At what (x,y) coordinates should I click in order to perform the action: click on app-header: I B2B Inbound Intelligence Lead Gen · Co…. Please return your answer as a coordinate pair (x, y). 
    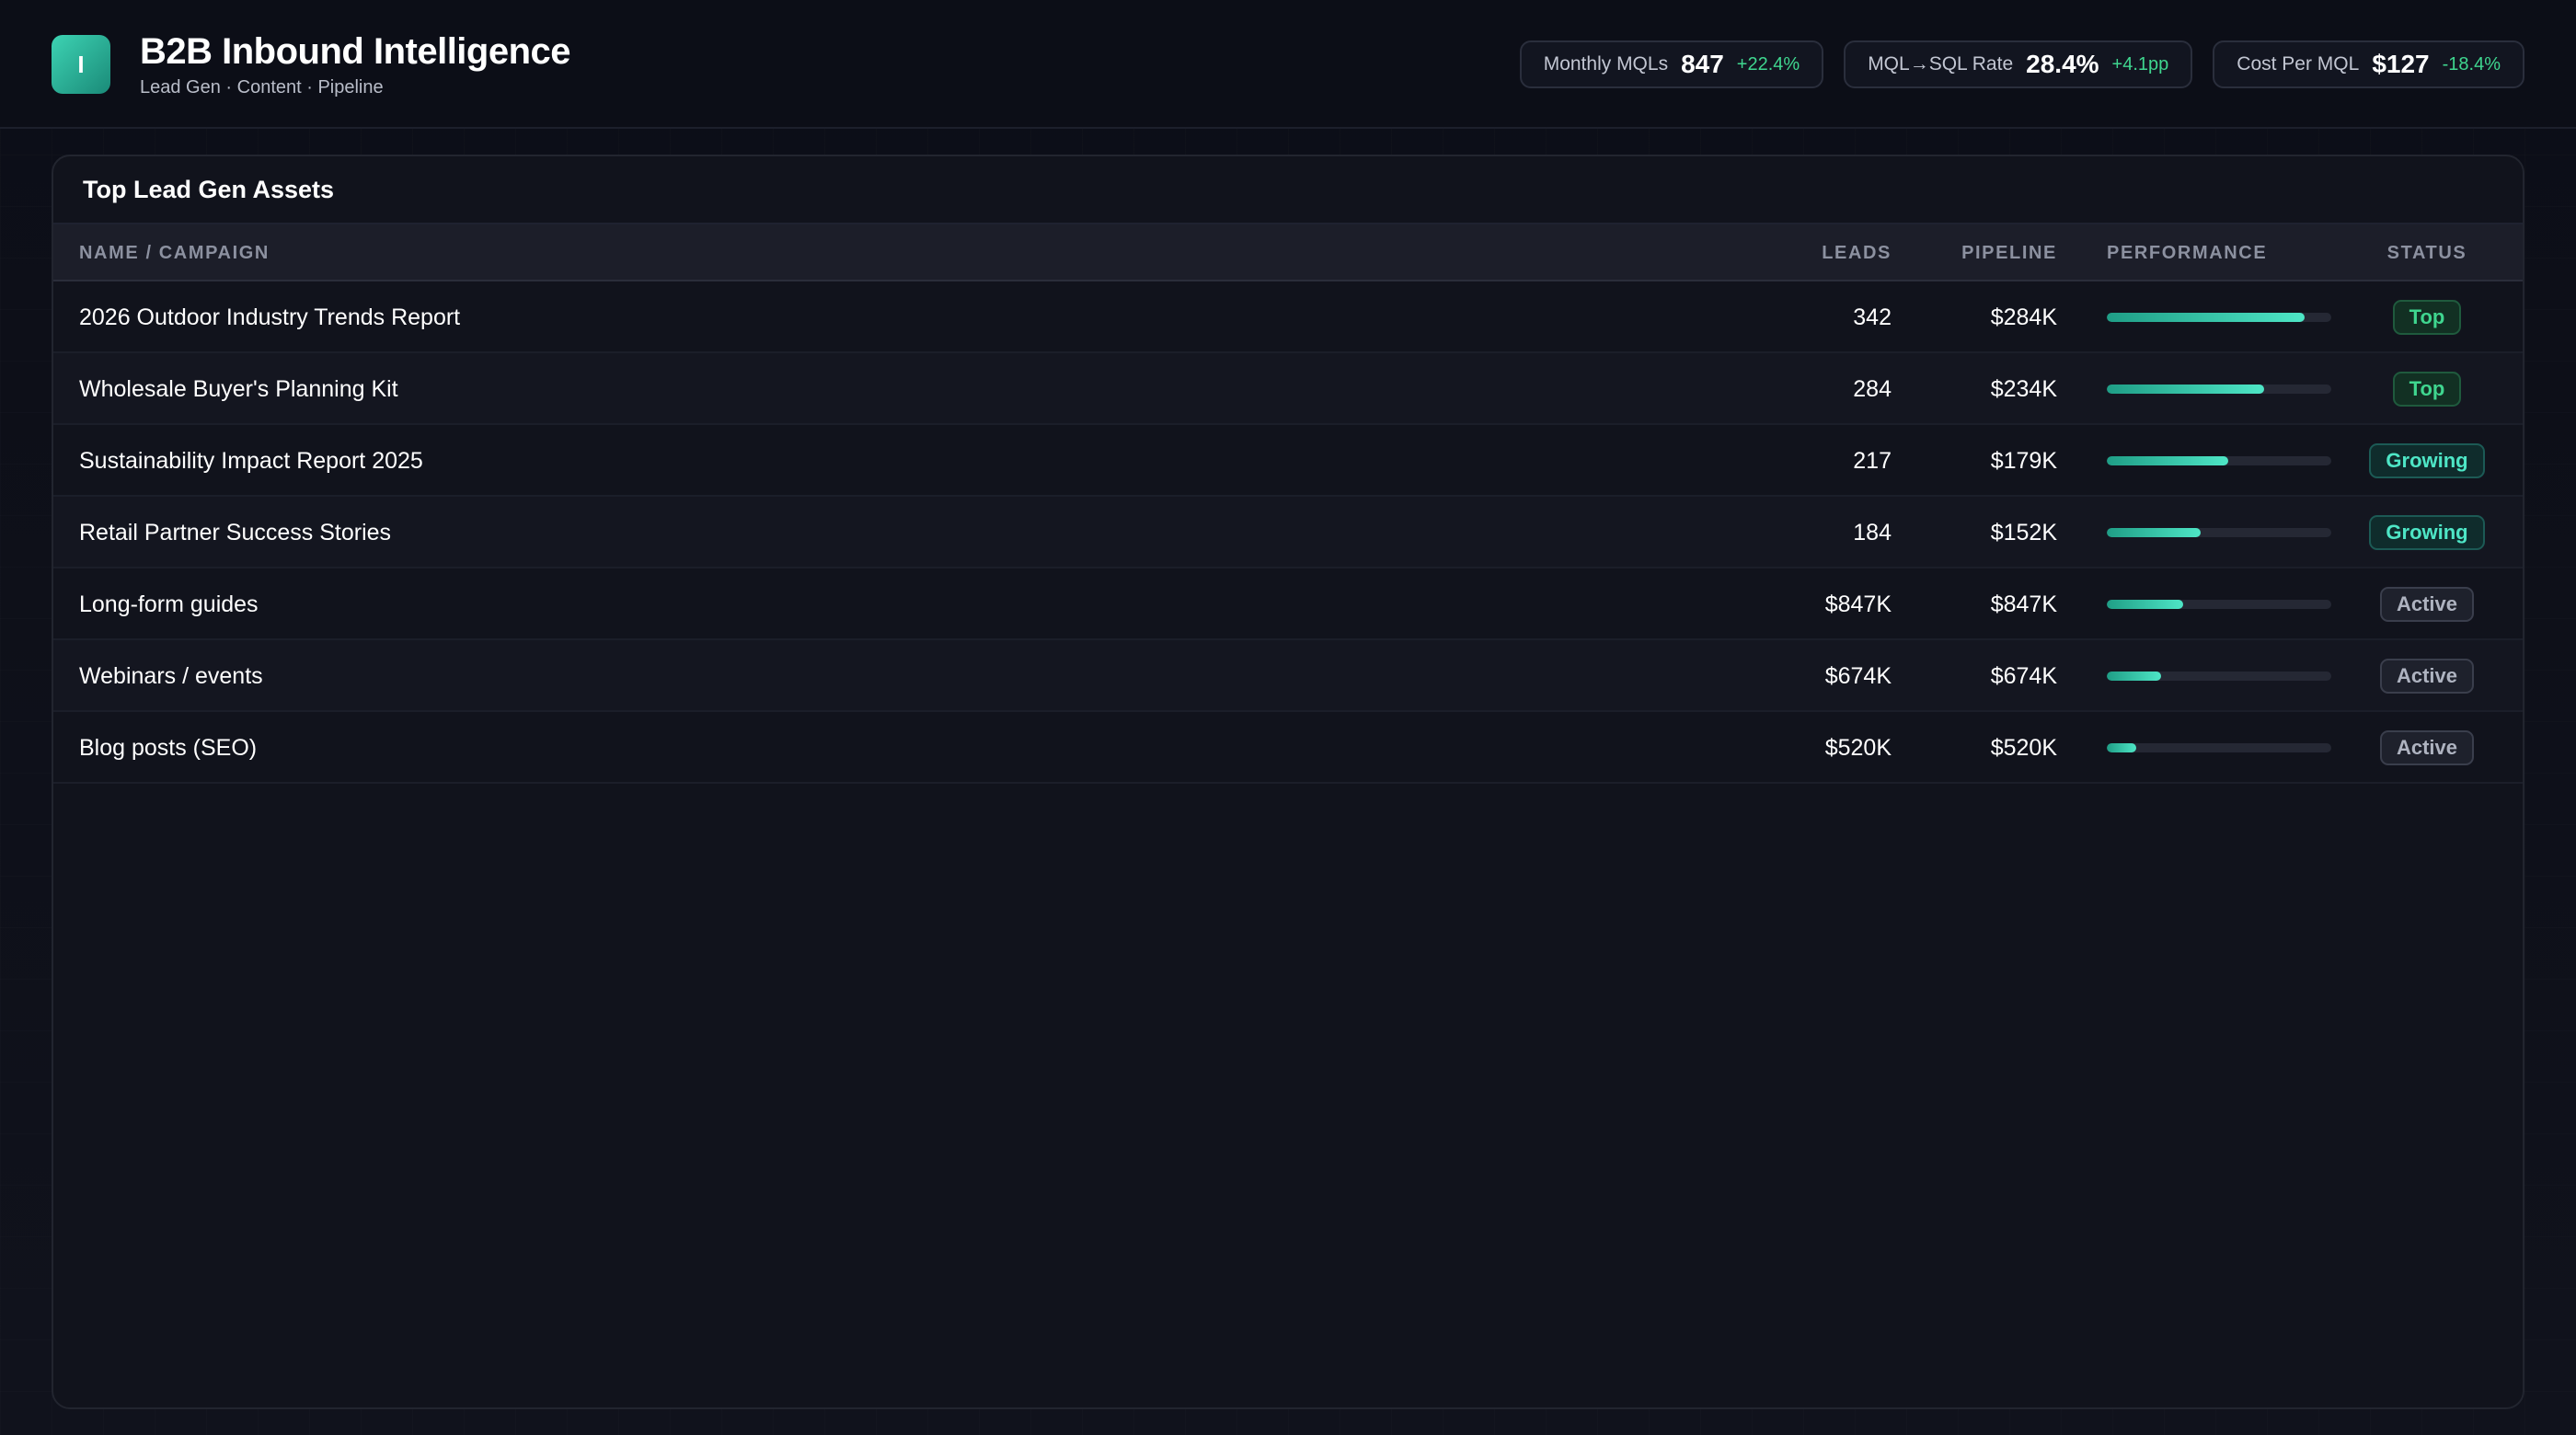
    Looking at the image, I should click on (1288, 64).